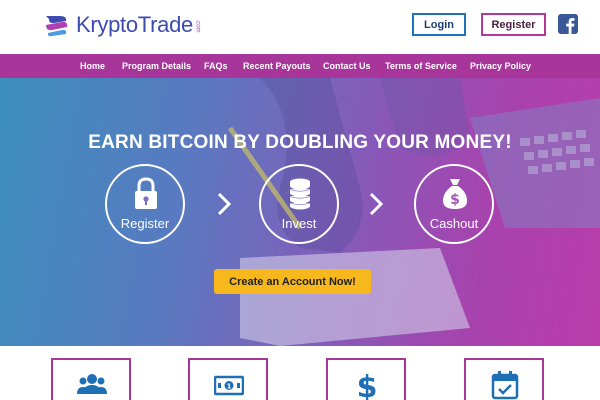 The image size is (600, 400). I want to click on site-logo: KryptoTrade .com, so click(122, 25).